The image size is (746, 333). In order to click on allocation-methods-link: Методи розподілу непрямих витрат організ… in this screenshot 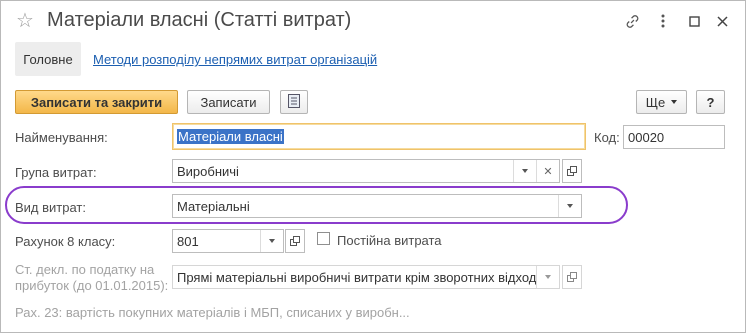, I will do `click(235, 59)`.